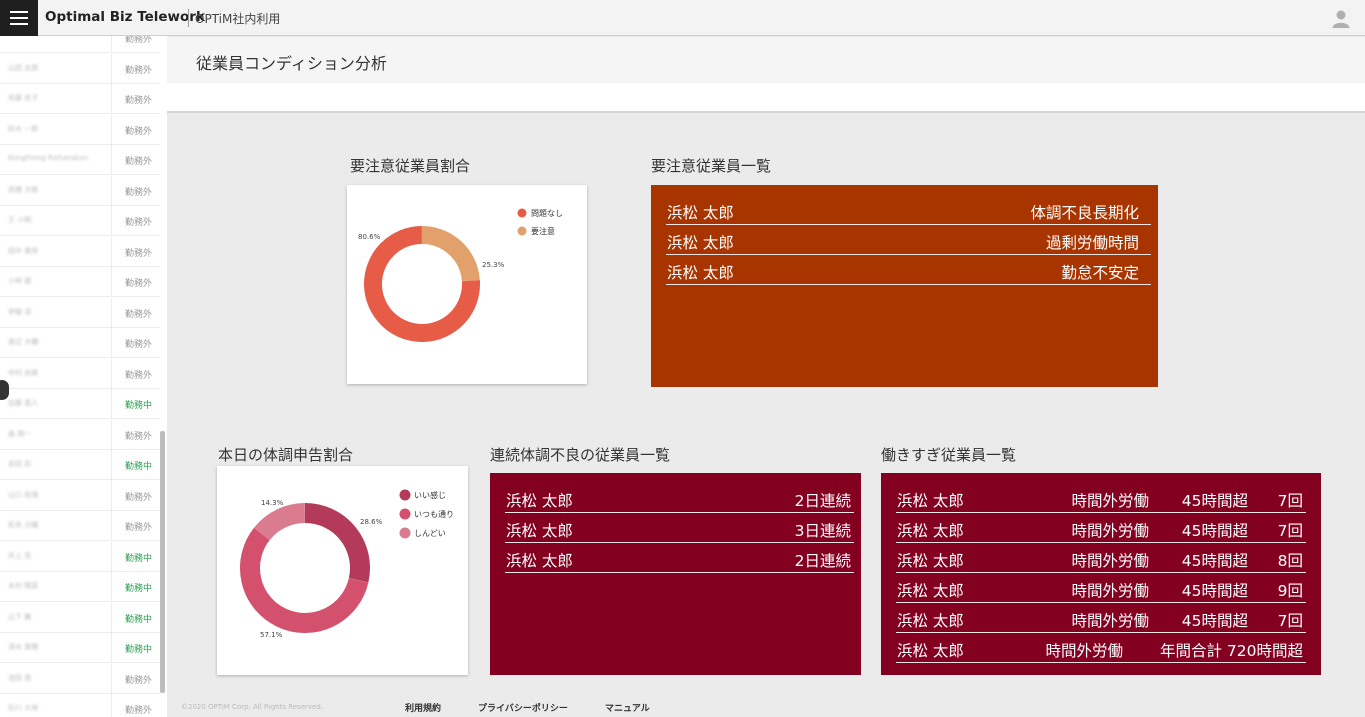 This screenshot has width=1365, height=717. I want to click on overwork-list-row: 浜松 太郎 年間合計 720時間超 時間外労働, so click(1101, 648).